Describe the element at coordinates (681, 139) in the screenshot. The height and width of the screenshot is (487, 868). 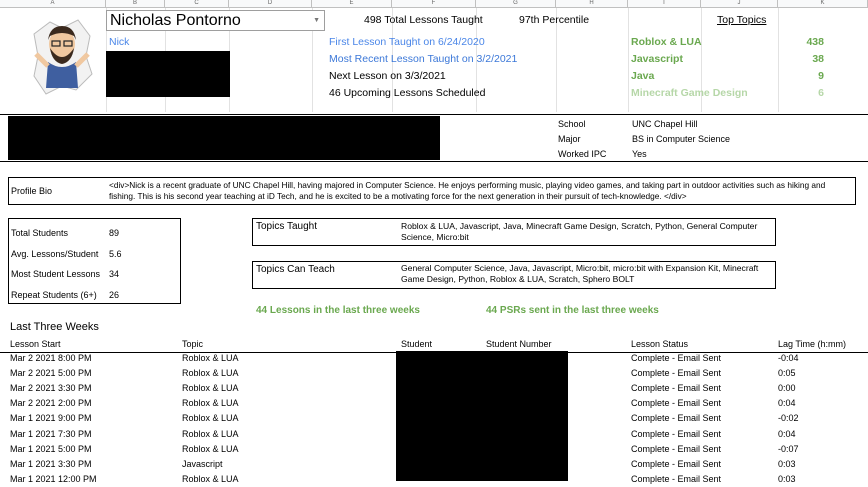
I see `education-value: BS in Computer Science` at that location.